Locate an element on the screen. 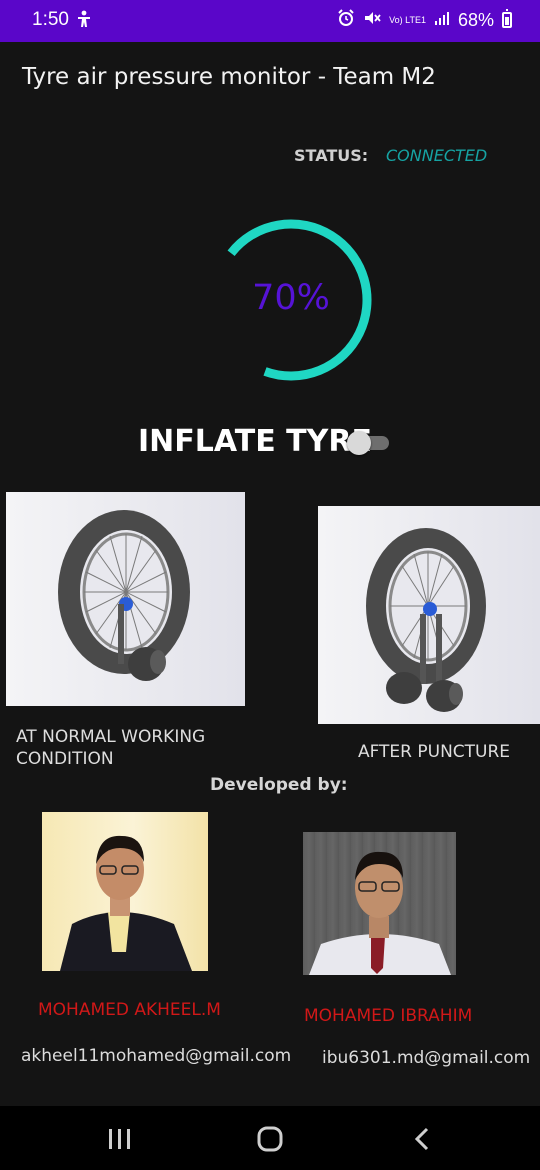 The height and width of the screenshot is (1170, 540). status-bar: 1:50 Vo) LTE1 68% is located at coordinates (270, 21).